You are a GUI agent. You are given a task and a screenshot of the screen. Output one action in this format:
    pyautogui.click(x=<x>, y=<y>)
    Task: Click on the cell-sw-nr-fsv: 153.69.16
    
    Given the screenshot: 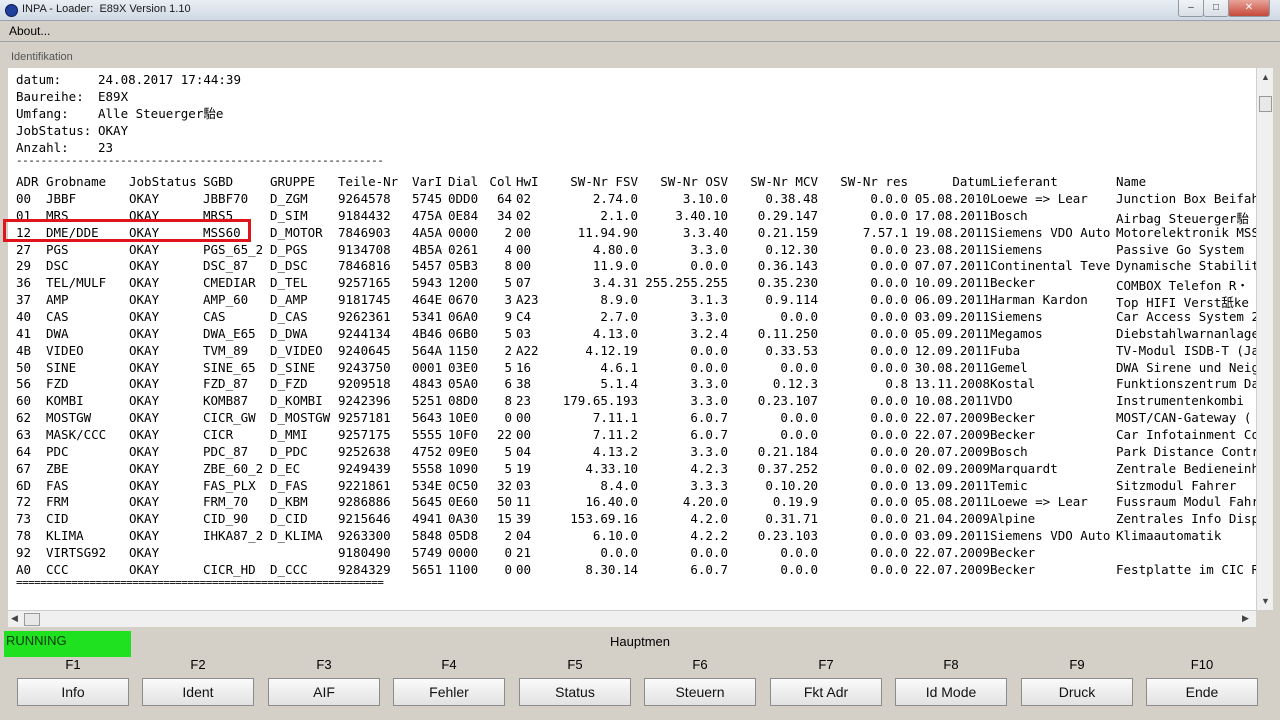 What is the action you would take?
    pyautogui.click(x=604, y=519)
    